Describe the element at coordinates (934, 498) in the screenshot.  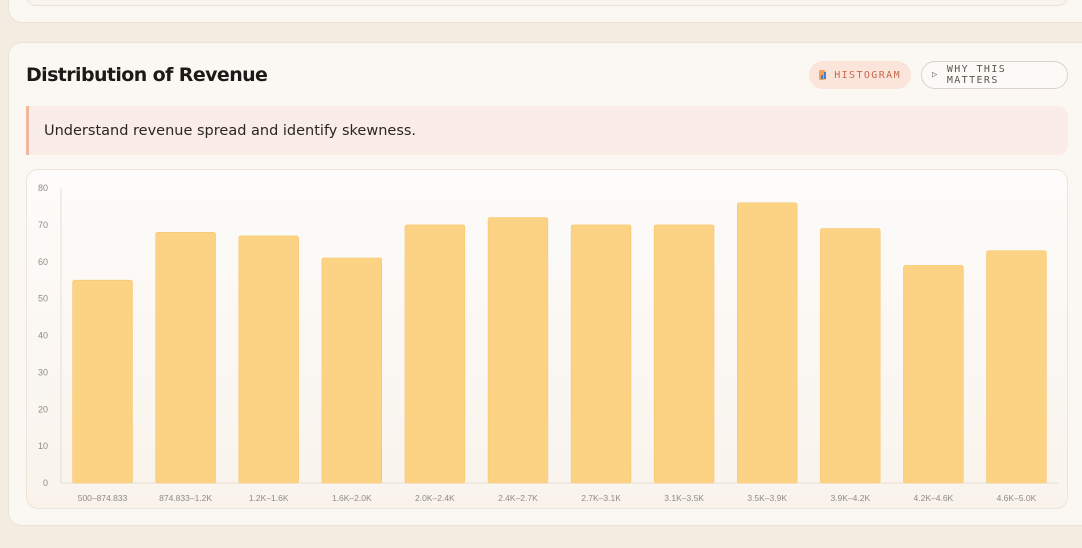
I see `x-tick-label: 4.2K–4.6K` at that location.